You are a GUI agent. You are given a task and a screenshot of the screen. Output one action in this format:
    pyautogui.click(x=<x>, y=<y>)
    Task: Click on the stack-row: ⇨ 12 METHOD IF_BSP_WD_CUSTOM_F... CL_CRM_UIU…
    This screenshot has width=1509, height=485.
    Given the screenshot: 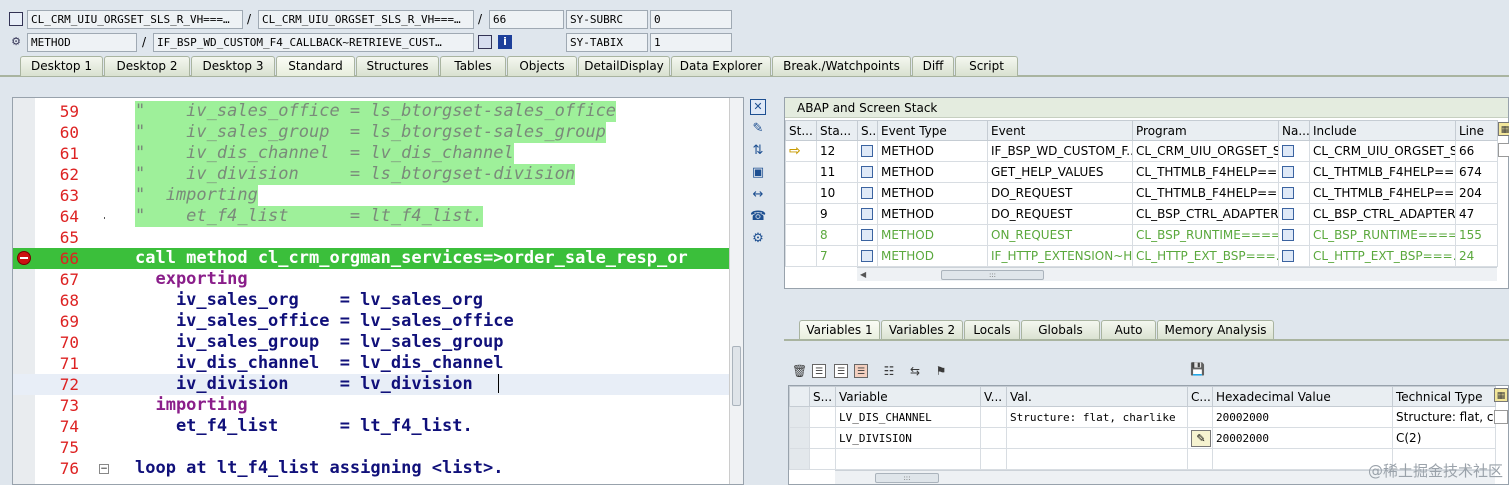 What is the action you would take?
    pyautogui.click(x=1141, y=151)
    